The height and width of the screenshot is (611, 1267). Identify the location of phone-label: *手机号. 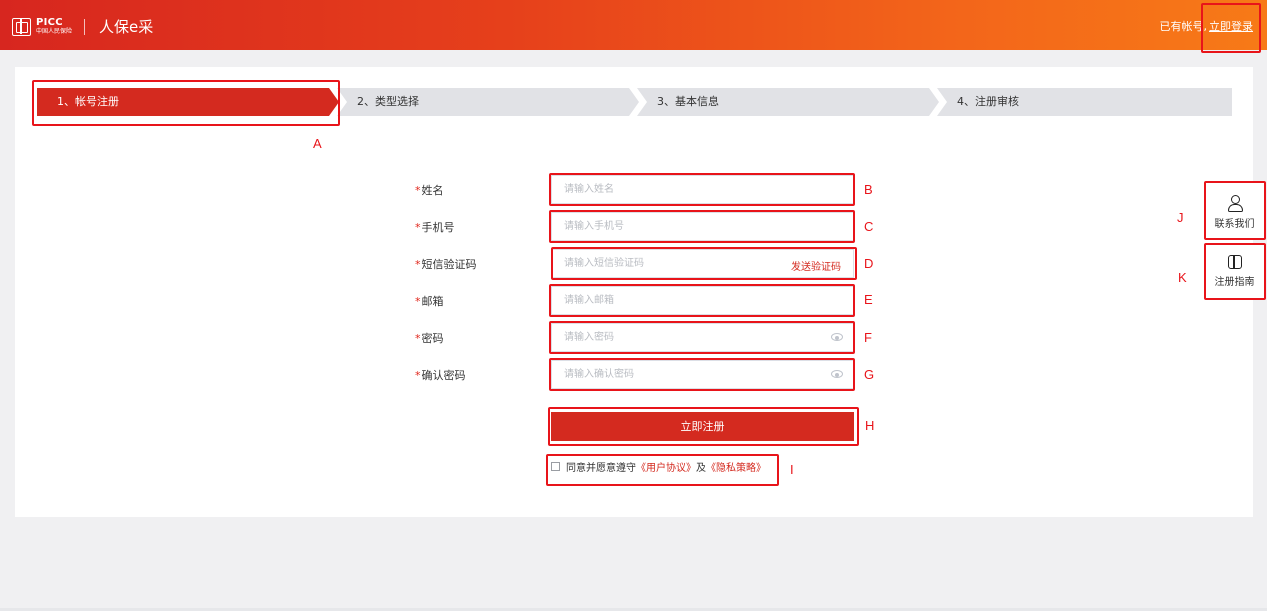
(435, 227).